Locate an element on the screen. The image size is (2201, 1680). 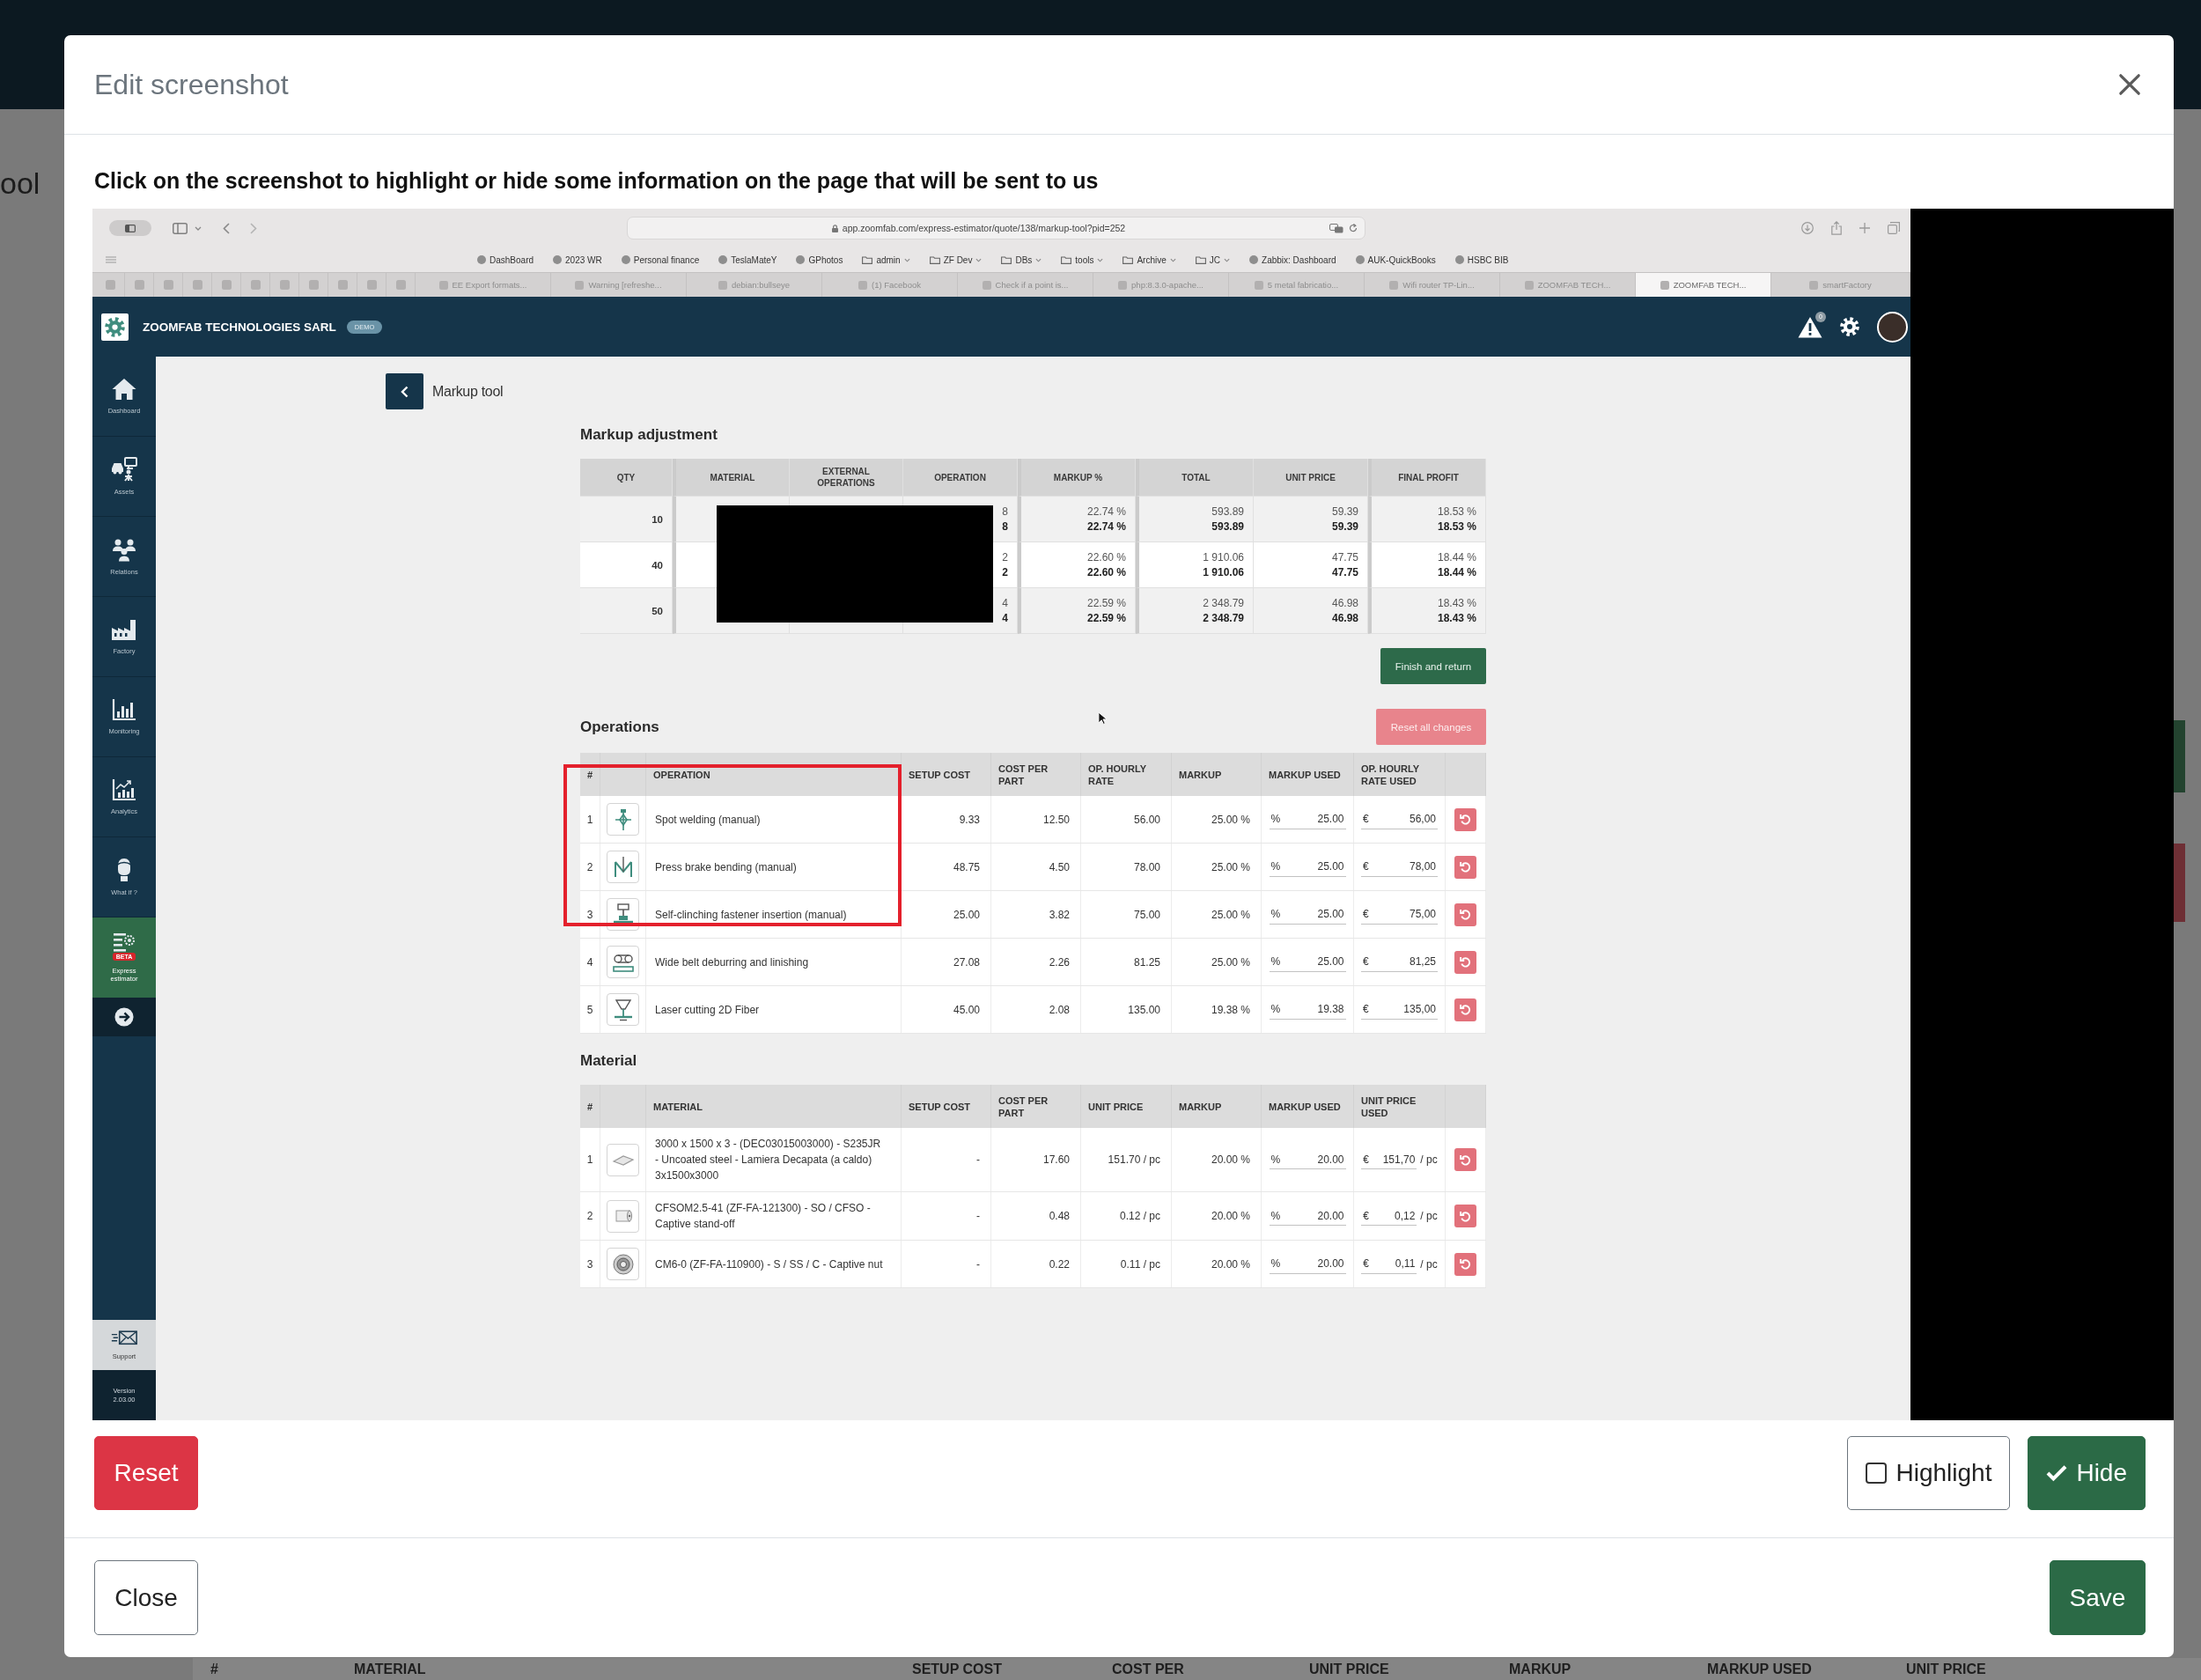
total-value: 593.89 is located at coordinates (1227, 526).